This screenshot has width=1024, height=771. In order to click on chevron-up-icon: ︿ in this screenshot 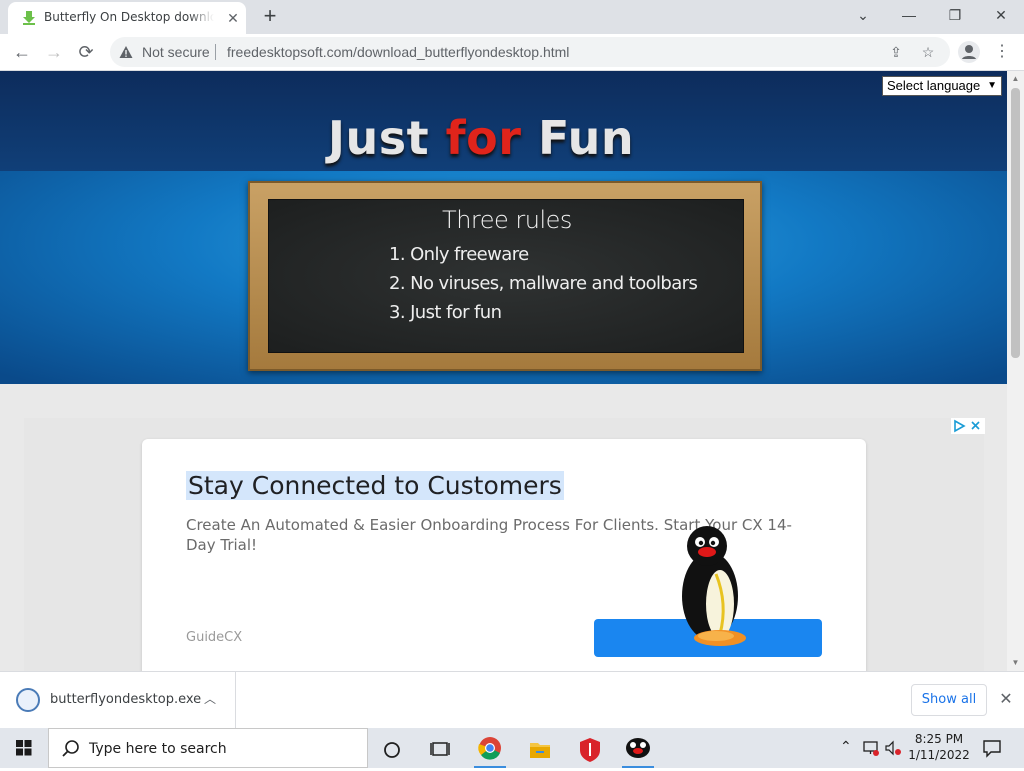, I will do `click(210, 698)`.